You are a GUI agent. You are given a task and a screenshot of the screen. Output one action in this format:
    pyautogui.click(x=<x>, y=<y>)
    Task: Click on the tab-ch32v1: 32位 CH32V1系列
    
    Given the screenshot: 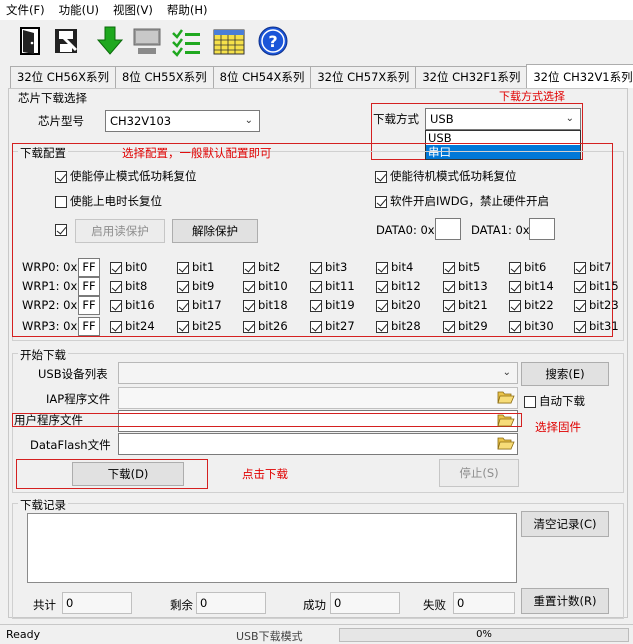 What is the action you would take?
    pyautogui.click(x=579, y=76)
    